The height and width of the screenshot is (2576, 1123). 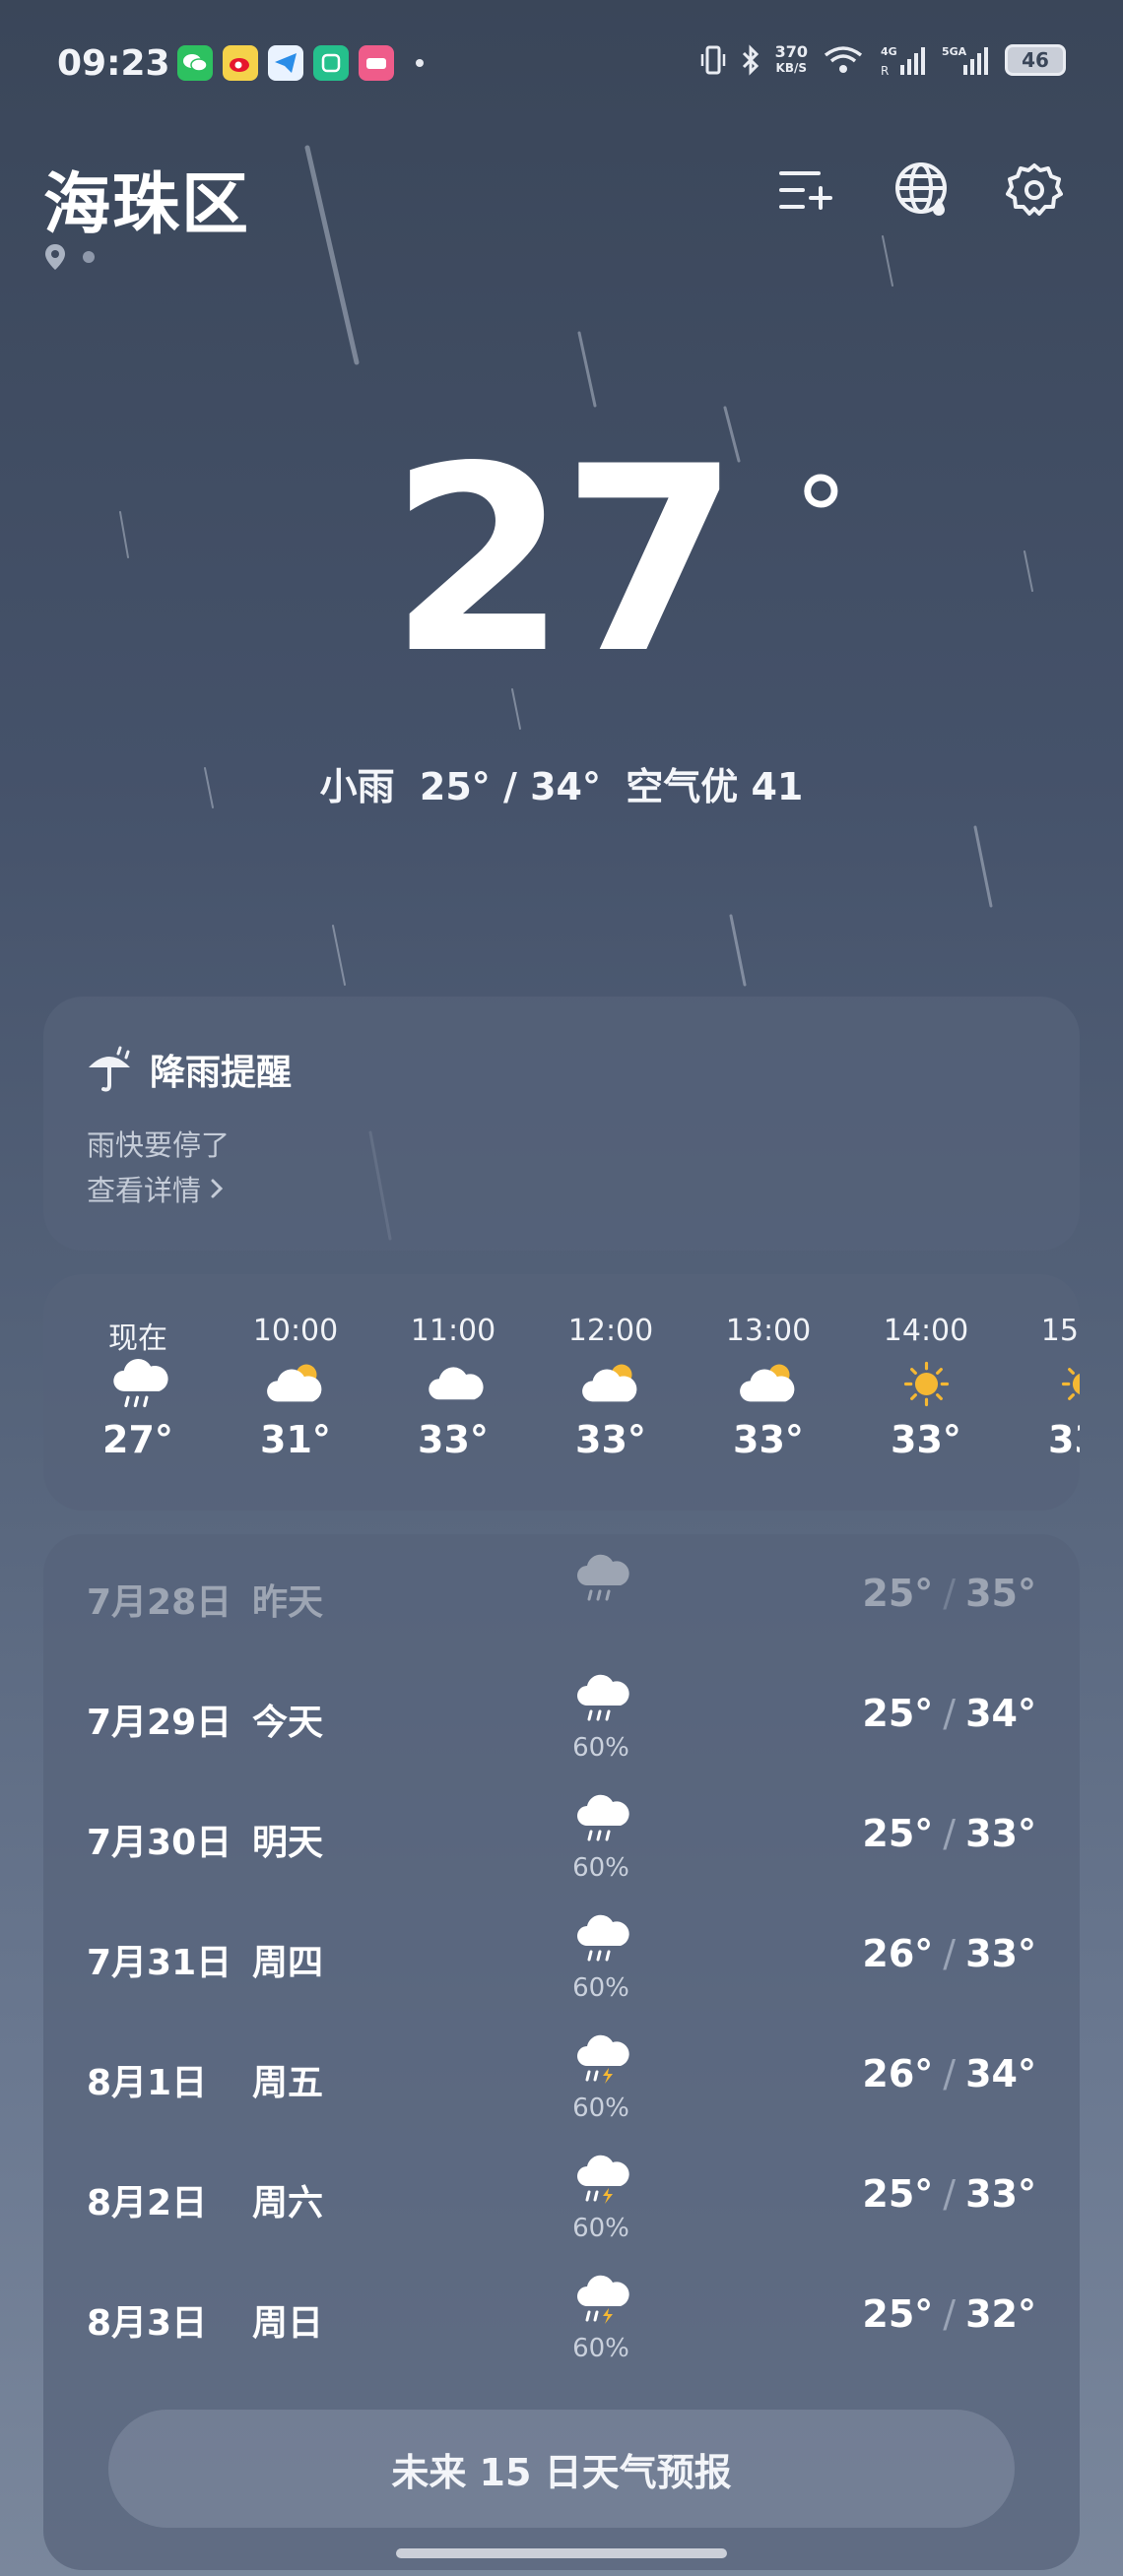 What do you see at coordinates (561, 2553) in the screenshot?
I see `home-indicator` at bounding box center [561, 2553].